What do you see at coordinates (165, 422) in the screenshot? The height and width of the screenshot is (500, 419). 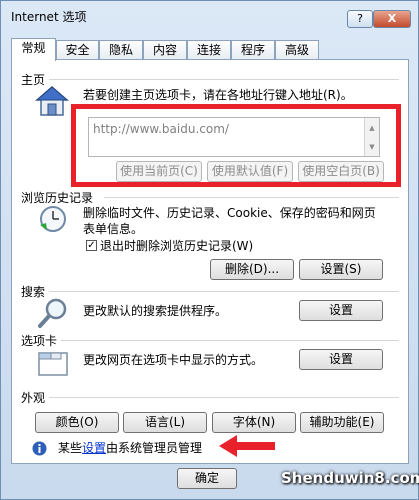 I see `languages-button: 语言(L)` at bounding box center [165, 422].